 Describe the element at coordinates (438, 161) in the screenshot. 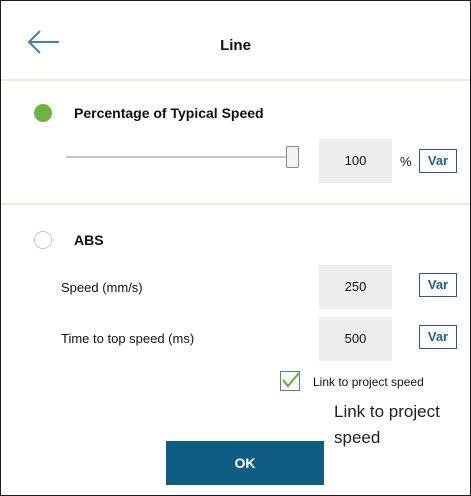

I see `percentage-var-button: Var` at that location.